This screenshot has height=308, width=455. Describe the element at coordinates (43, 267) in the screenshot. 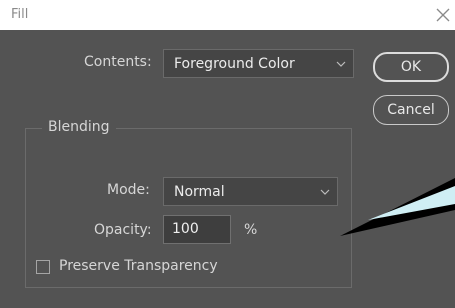

I see `preserve-transparency-checkbox` at that location.